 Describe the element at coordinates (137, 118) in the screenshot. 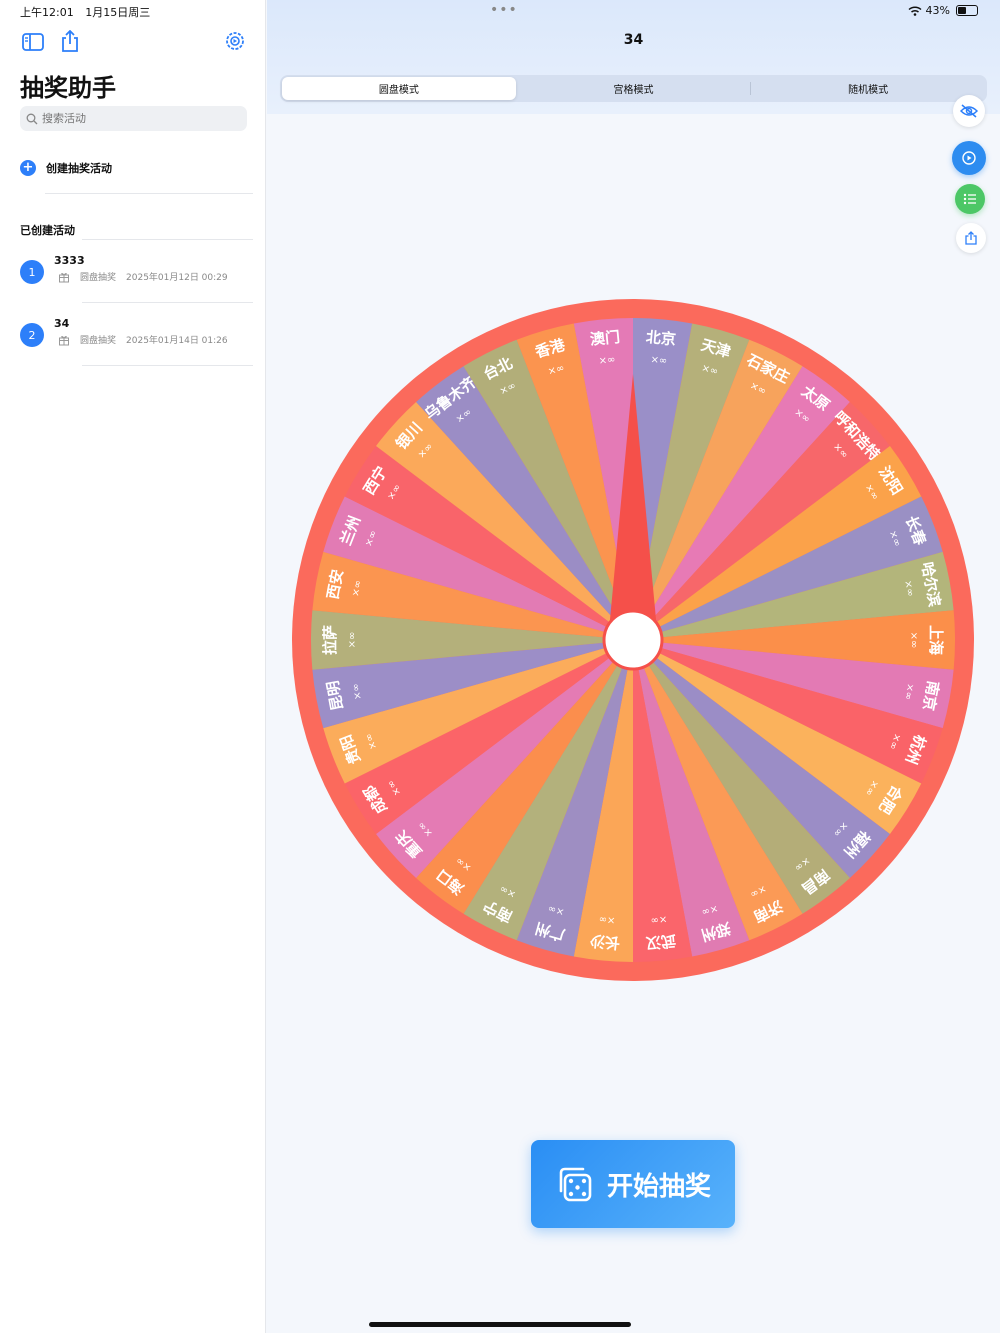

I see `search-input` at that location.